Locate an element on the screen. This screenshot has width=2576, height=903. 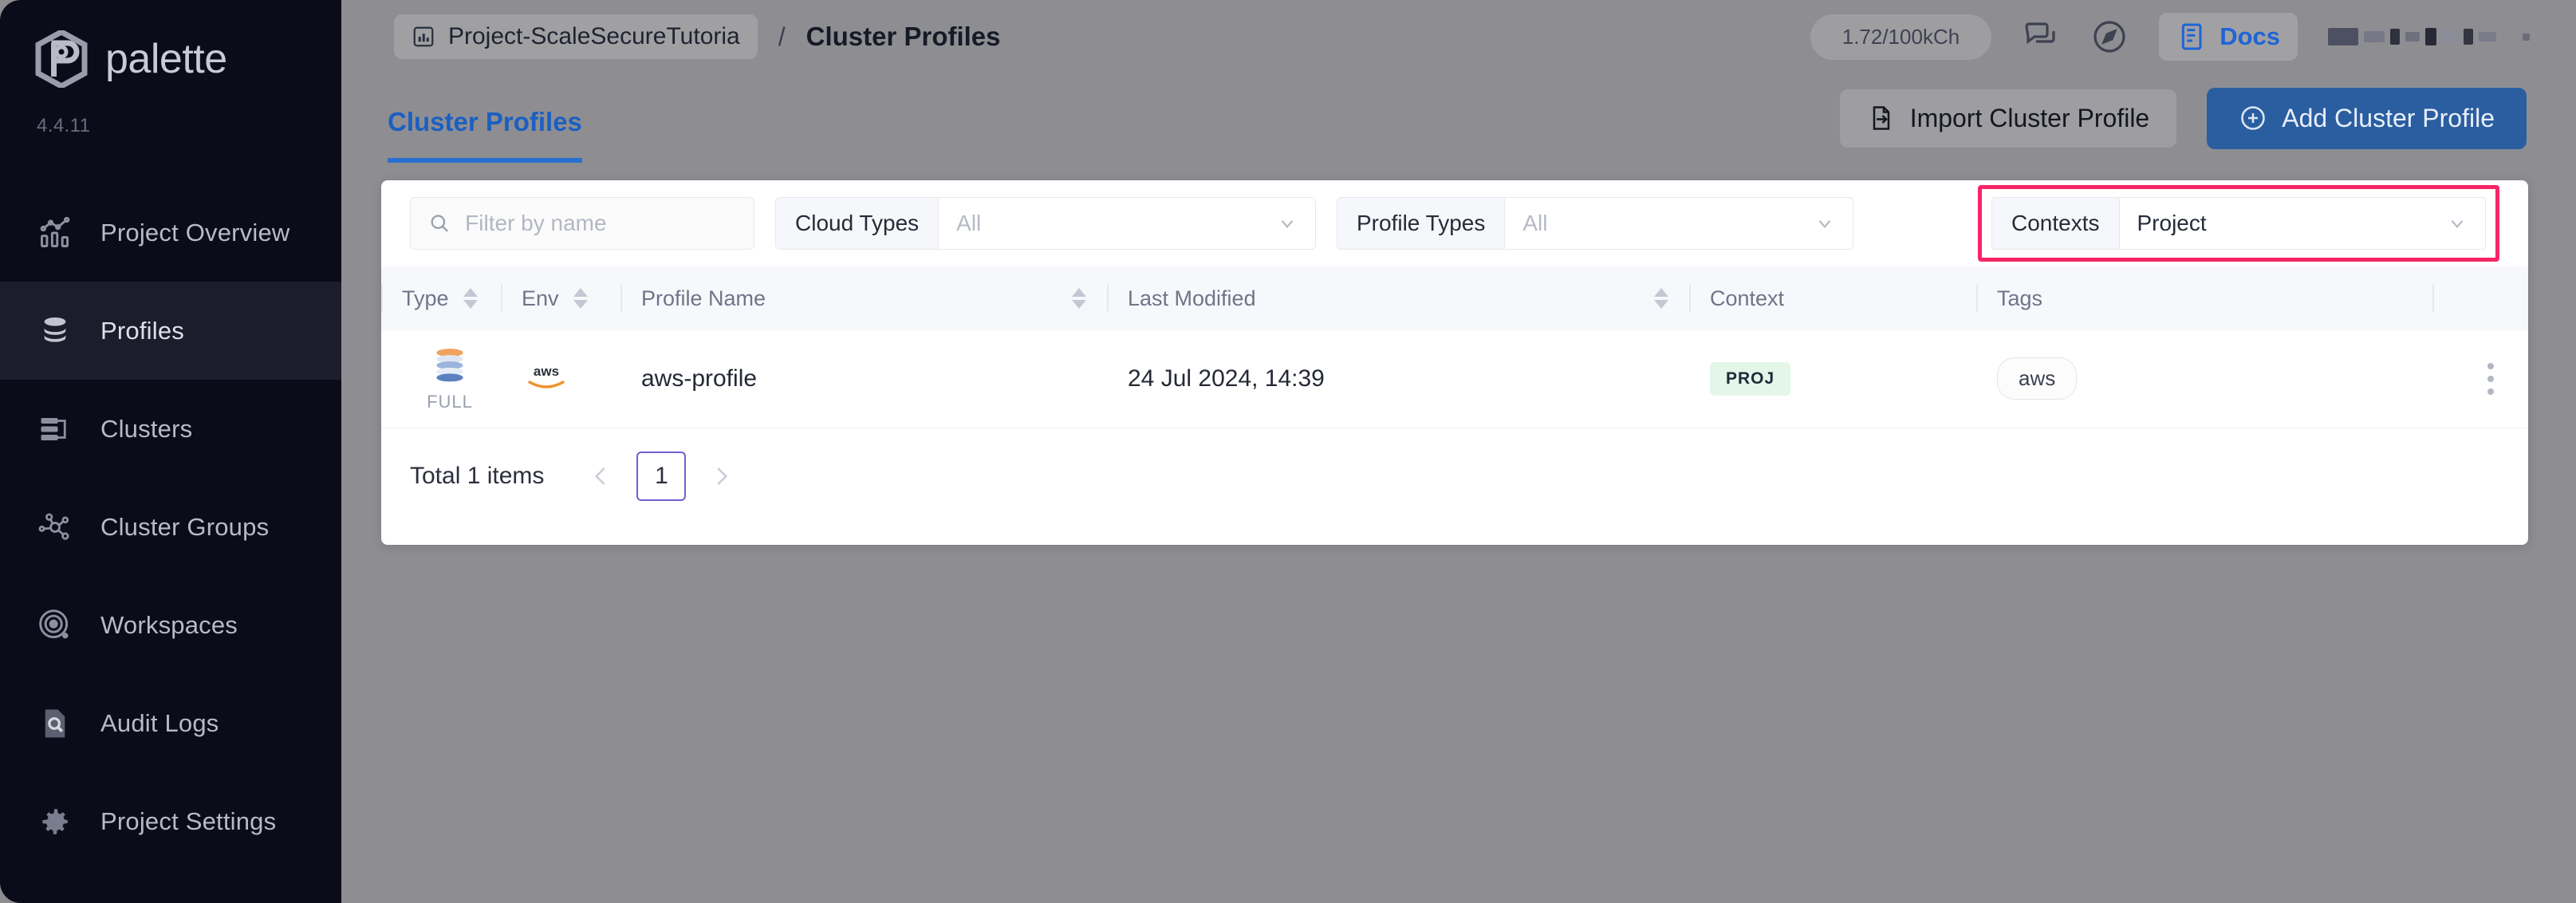
cloud-types-filter: Cloud Types All is located at coordinates (1045, 224).